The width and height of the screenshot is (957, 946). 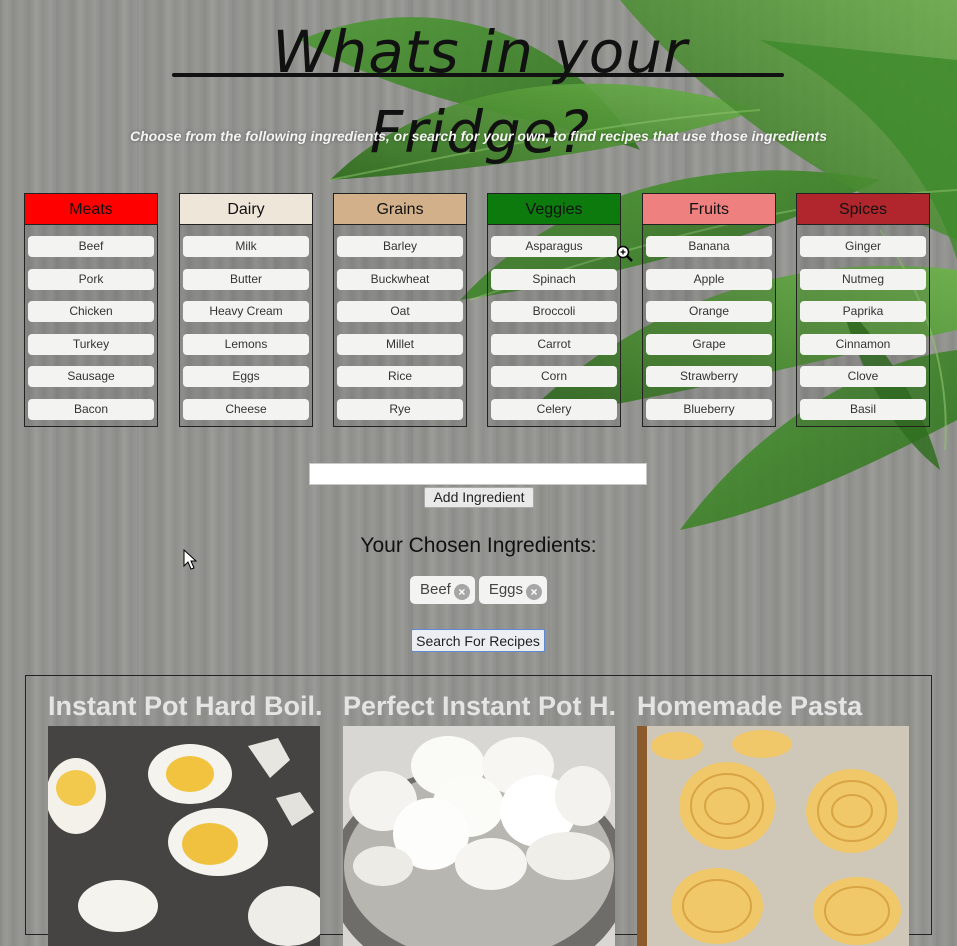 I want to click on ingredient-button: Clove, so click(x=863, y=377).